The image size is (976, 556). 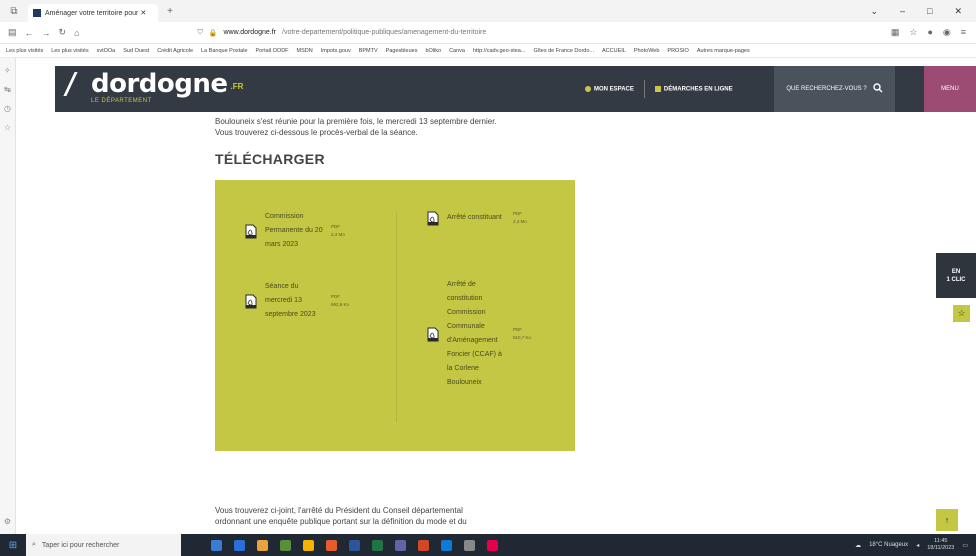 I want to click on taskbar-search: ⌕ Taper ici pour rechercher, so click(x=103, y=545).